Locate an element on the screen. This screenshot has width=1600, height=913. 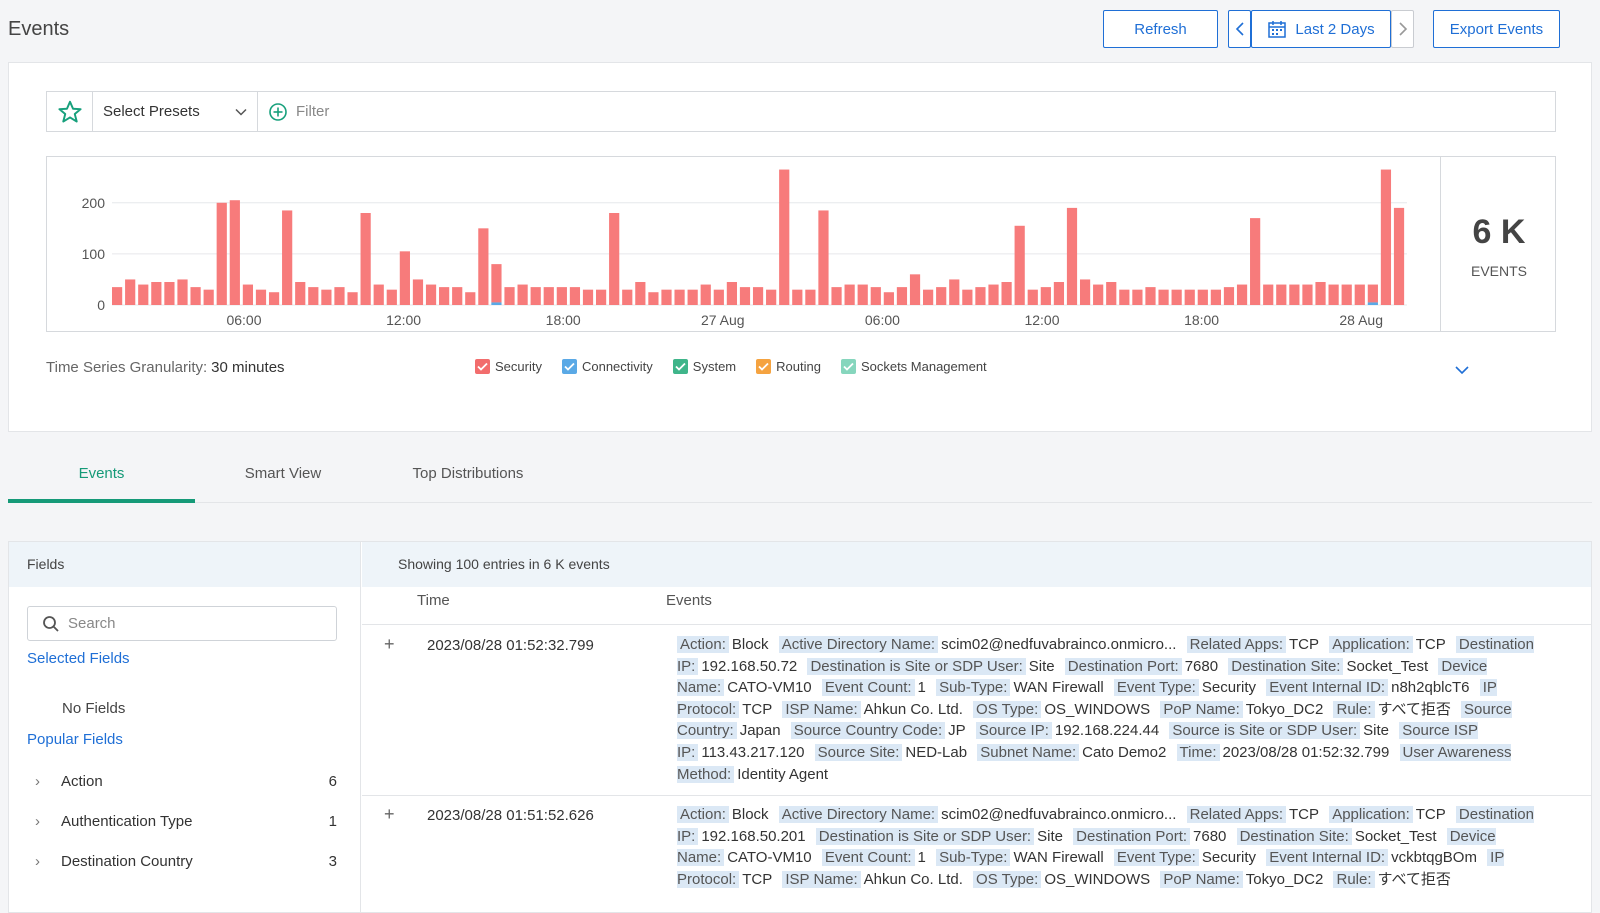
selected-fields-title: Selected Fields is located at coordinates (78, 658).